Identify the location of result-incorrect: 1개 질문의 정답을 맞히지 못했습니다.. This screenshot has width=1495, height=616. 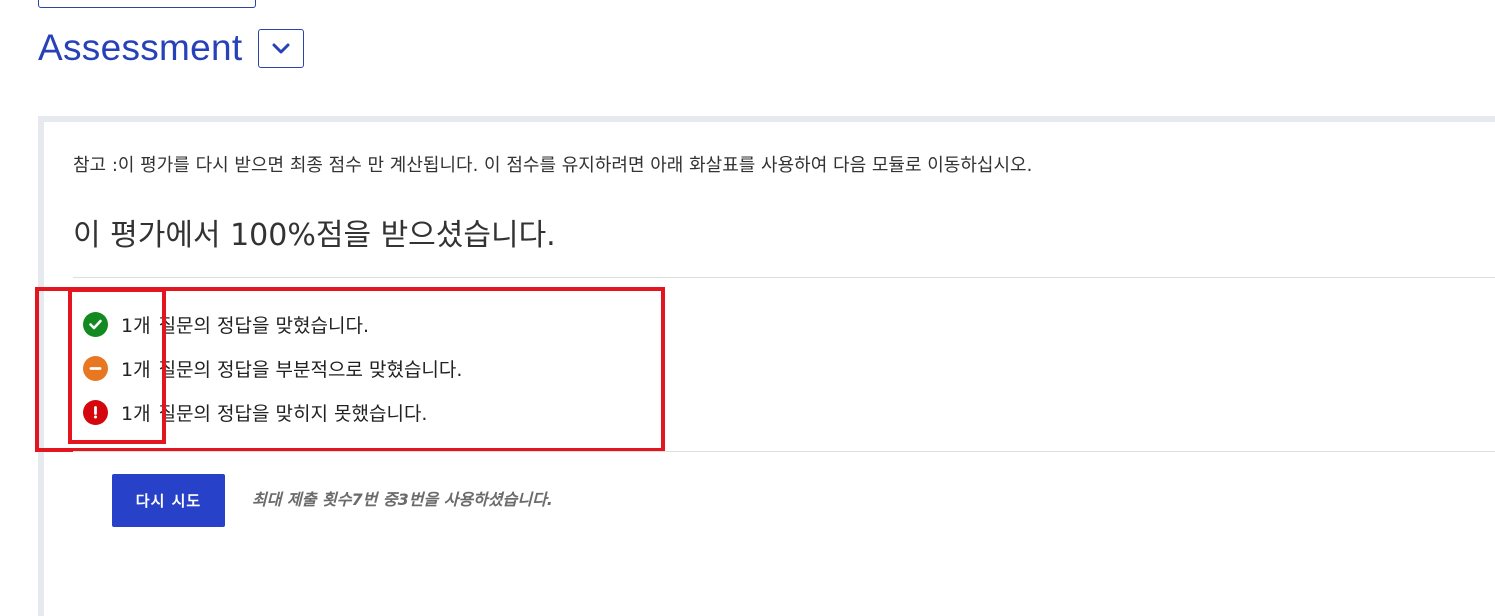
(272, 412).